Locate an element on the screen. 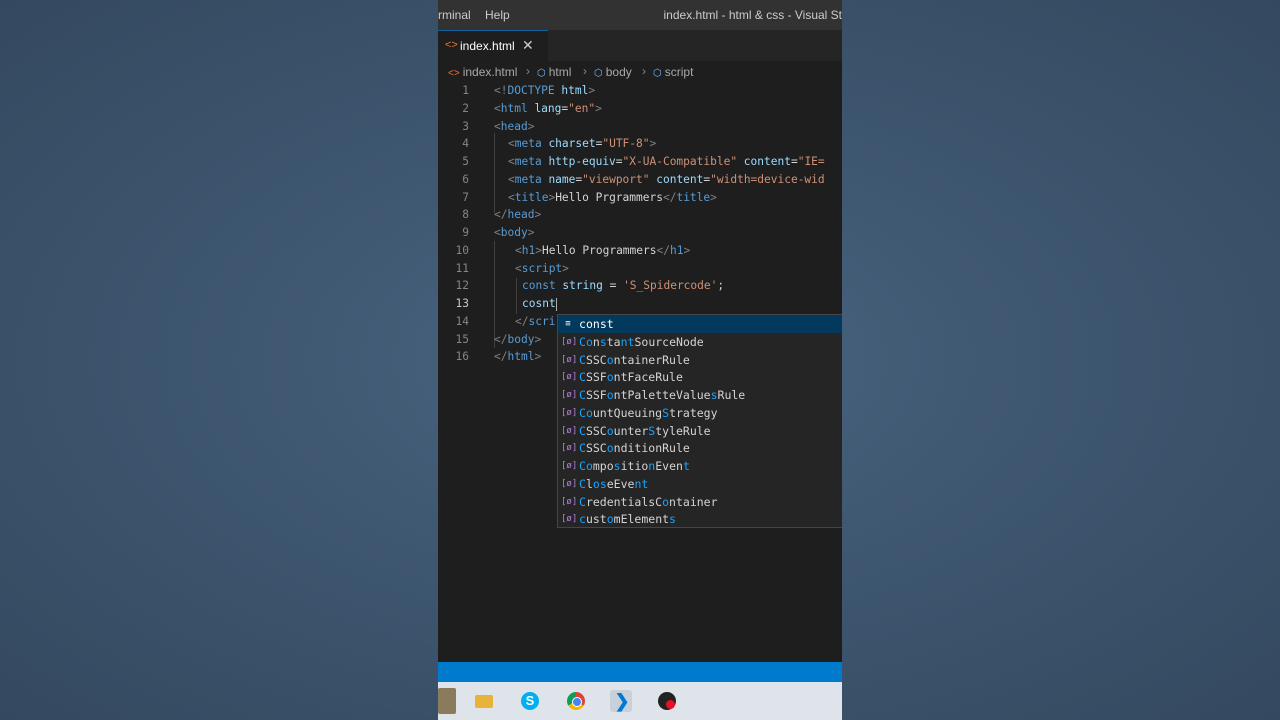  skype-logo: S is located at coordinates (530, 701).